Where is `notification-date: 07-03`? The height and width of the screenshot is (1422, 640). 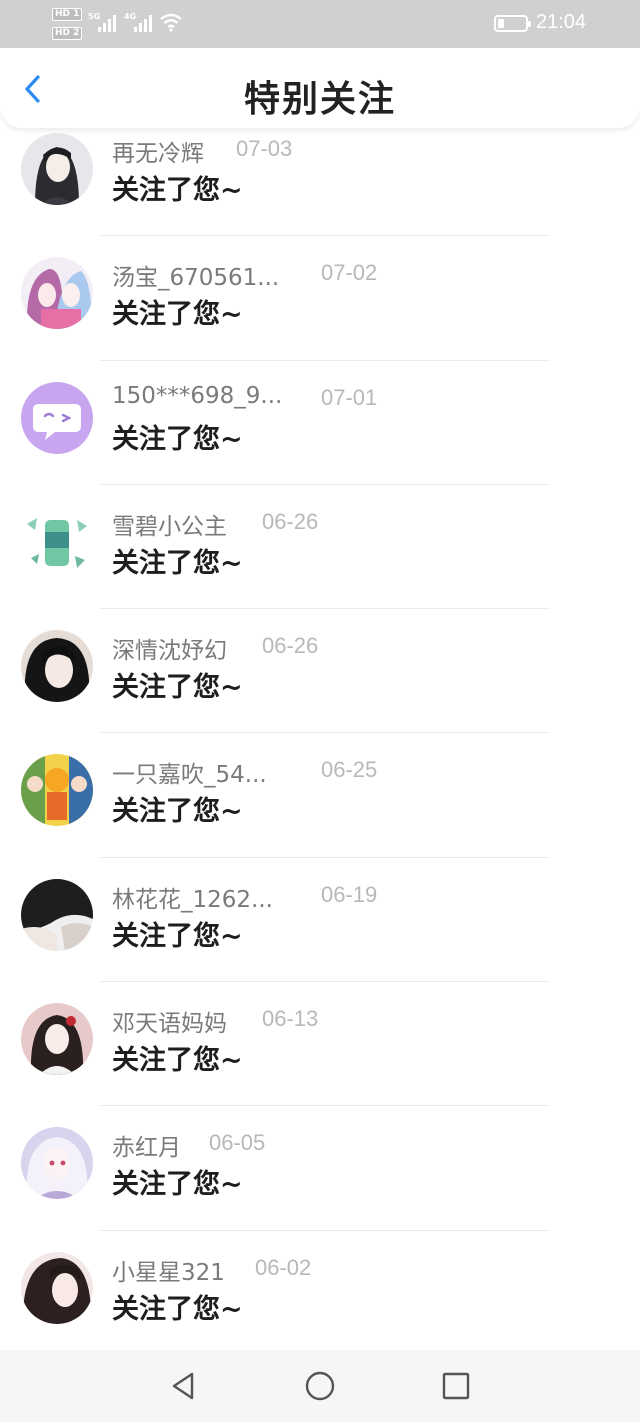
notification-date: 07-03 is located at coordinates (264, 148).